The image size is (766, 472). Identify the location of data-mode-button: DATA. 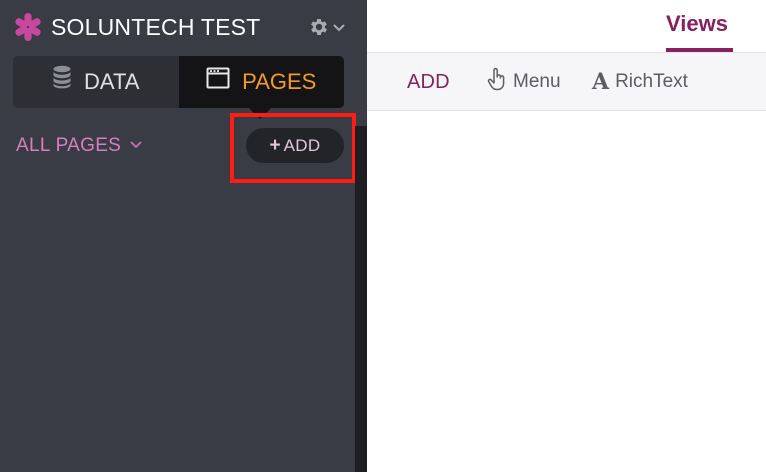
(96, 82).